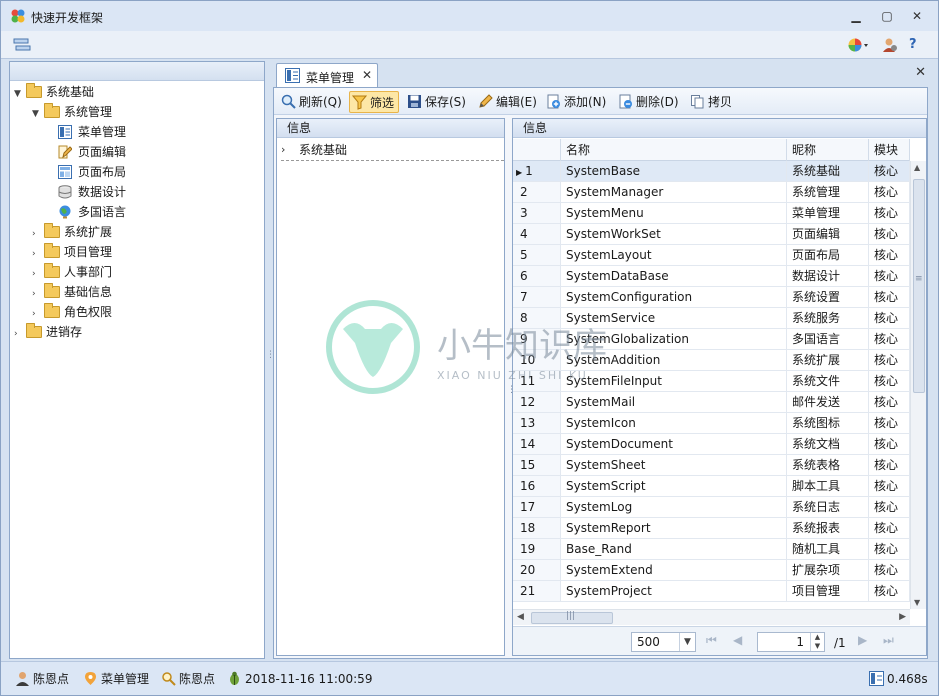 This screenshot has width=939, height=696. I want to click on name-cell: SystemManager, so click(674, 192).